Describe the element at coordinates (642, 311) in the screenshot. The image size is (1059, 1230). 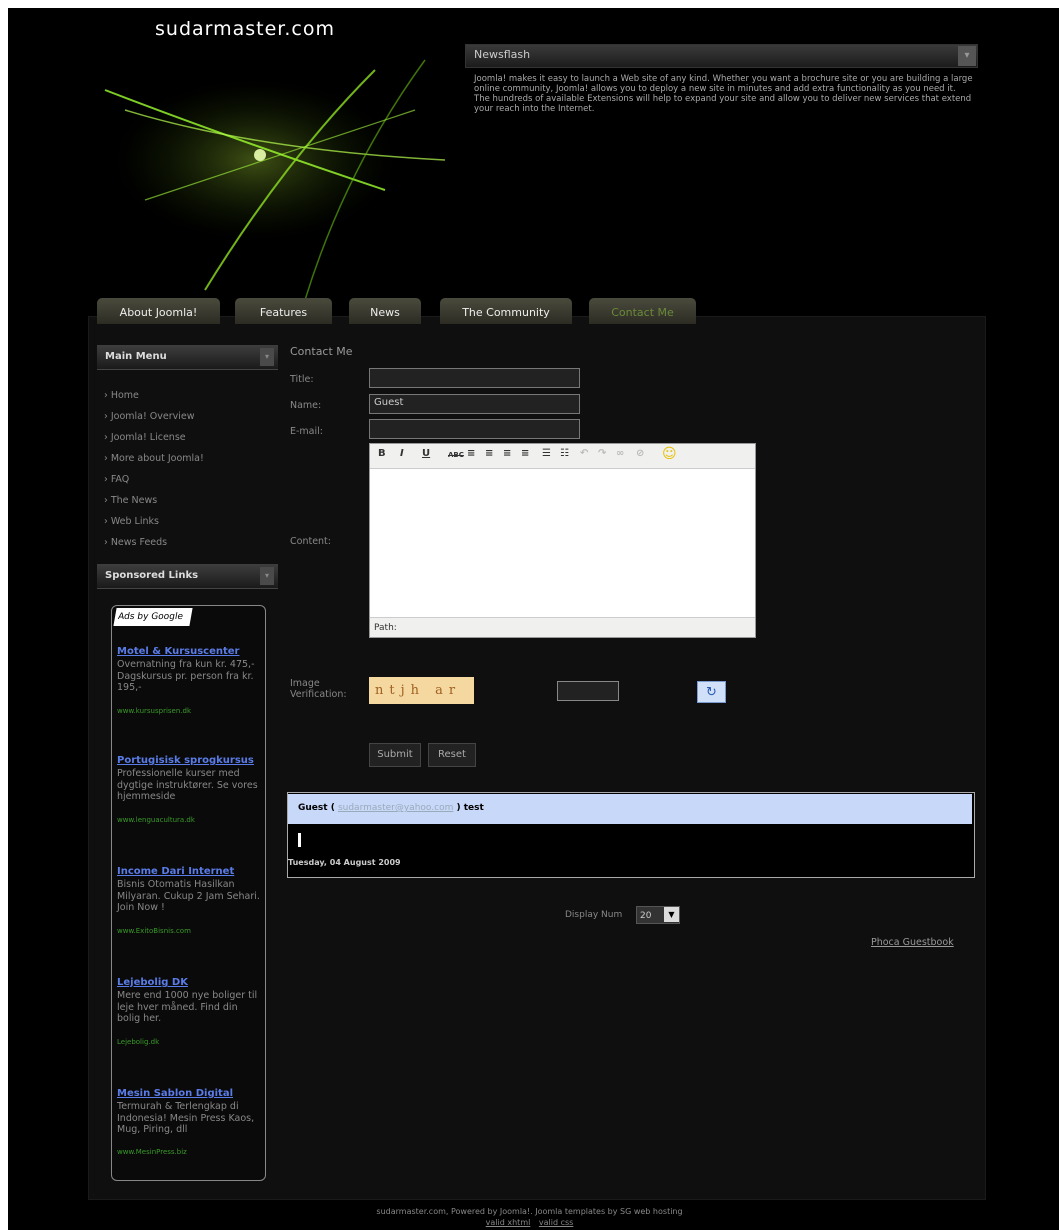
I see `tab-contact-me: Contact Me` at that location.